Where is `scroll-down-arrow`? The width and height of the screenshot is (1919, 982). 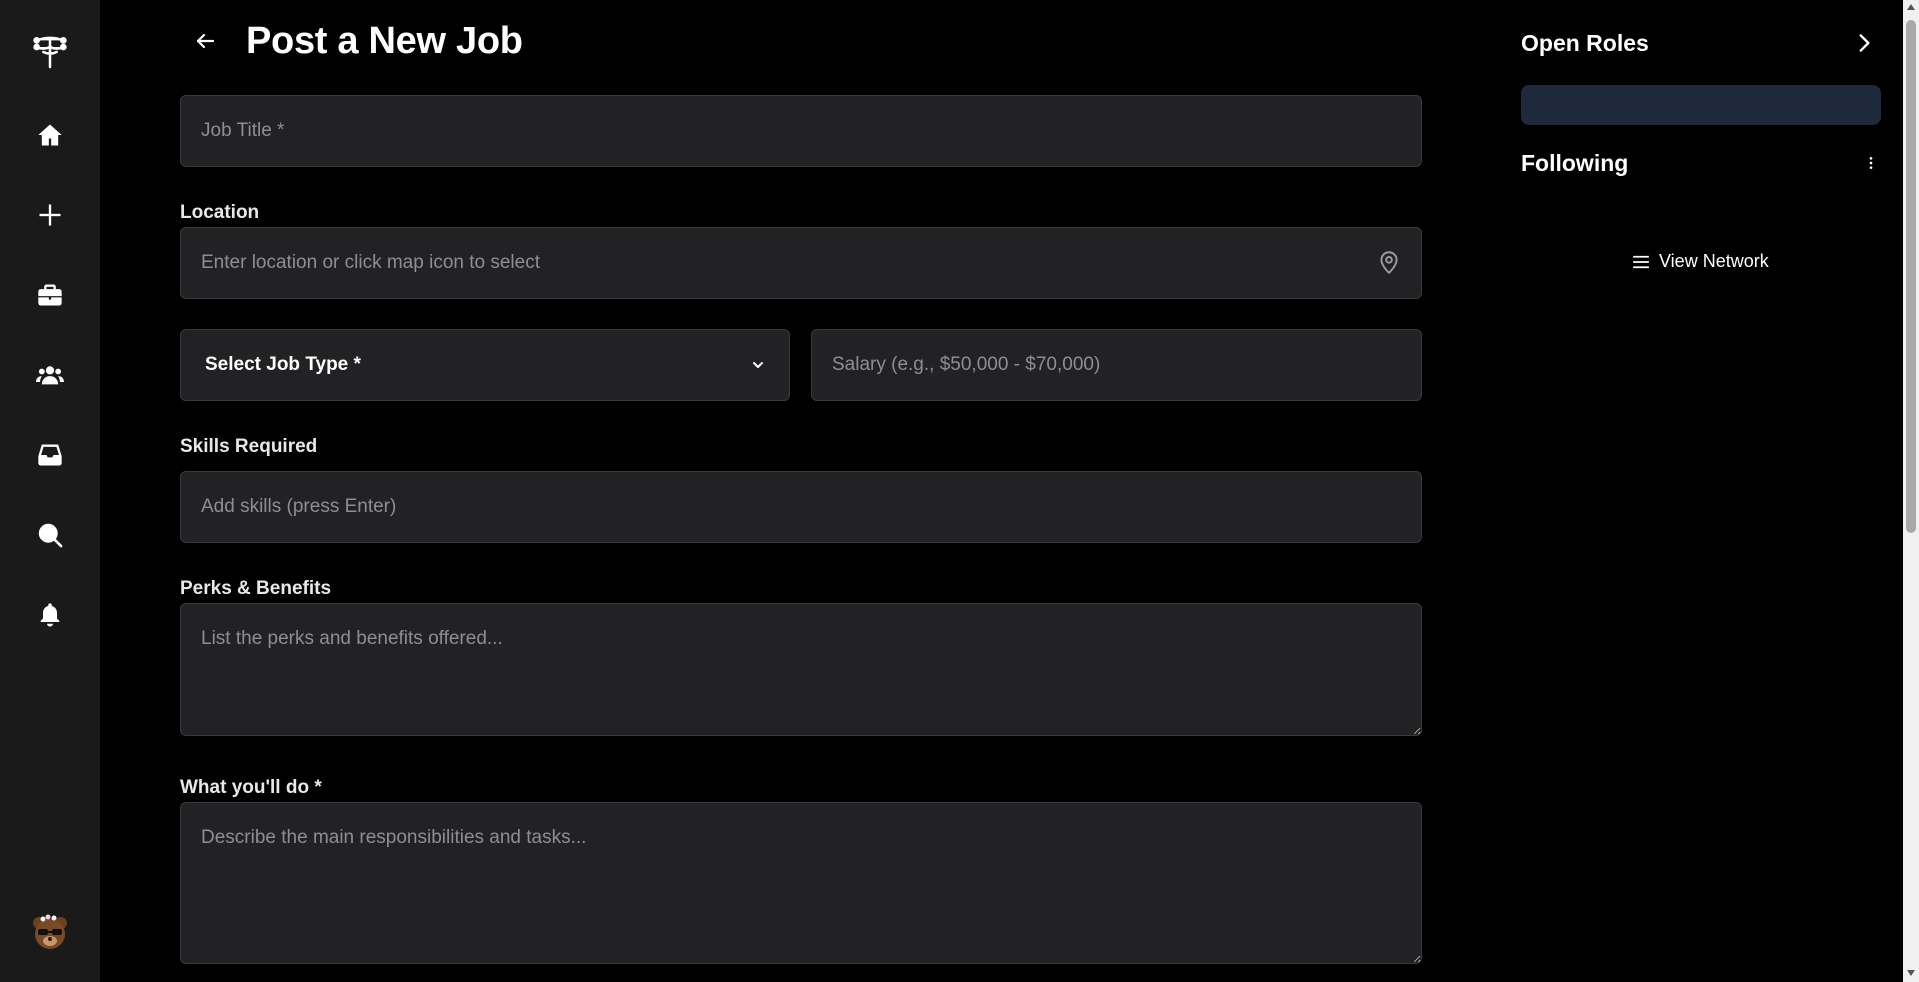 scroll-down-arrow is located at coordinates (1911, 973).